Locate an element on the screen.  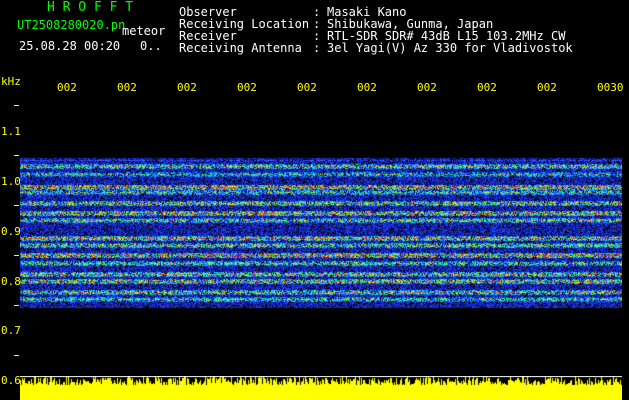
freq-tick-label: 0.6 is located at coordinates (11, 380).